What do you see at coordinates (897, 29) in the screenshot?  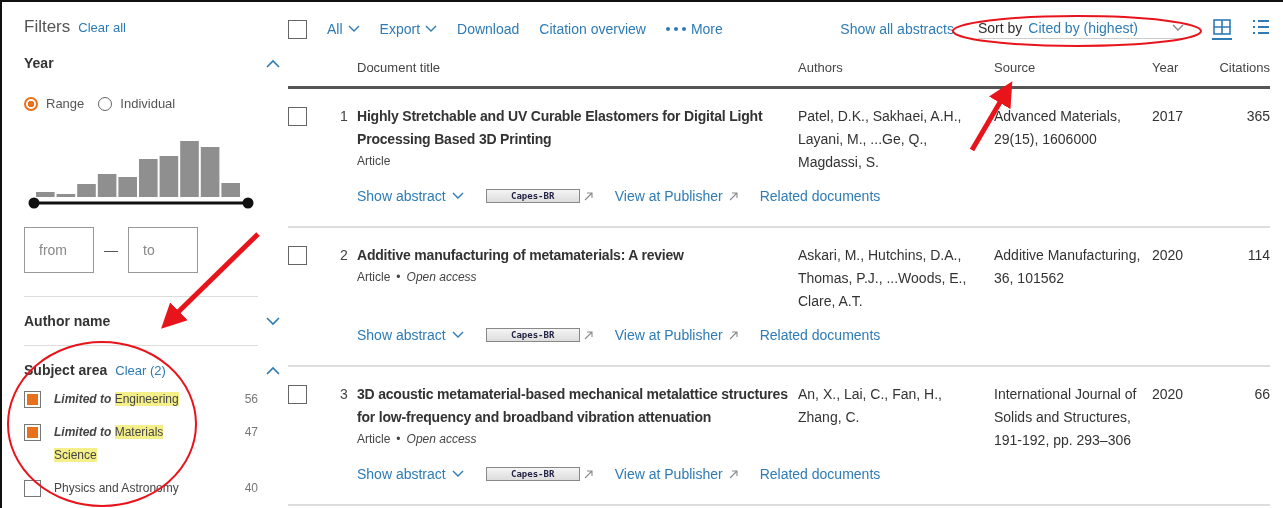 I see `show-all-abstracts-link: Show all abstracts` at bounding box center [897, 29].